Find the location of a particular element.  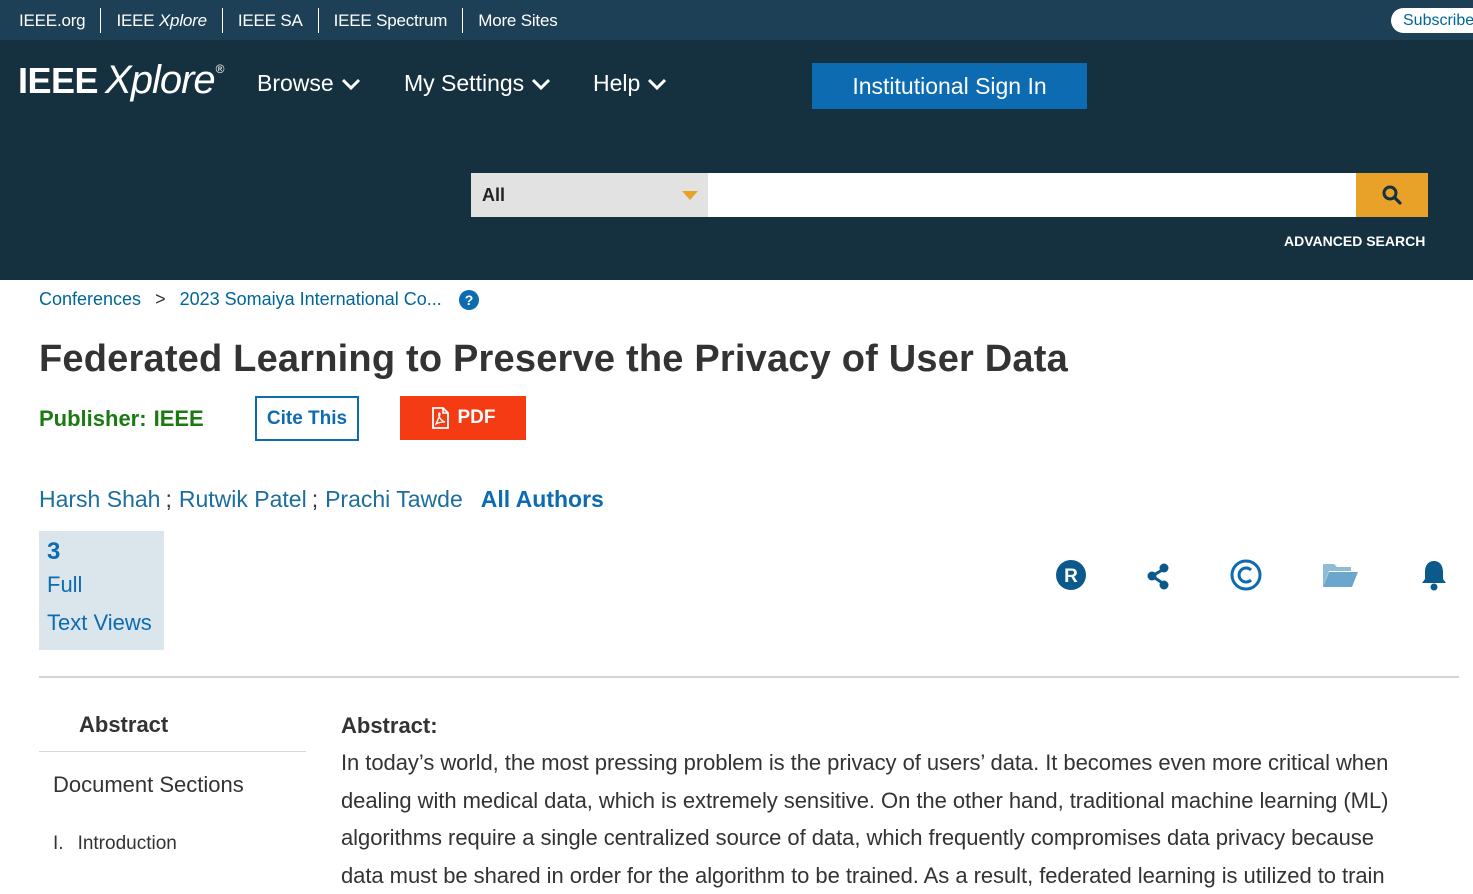

sidebar-document-sections-heading: Document Sections is located at coordinates (172, 775).